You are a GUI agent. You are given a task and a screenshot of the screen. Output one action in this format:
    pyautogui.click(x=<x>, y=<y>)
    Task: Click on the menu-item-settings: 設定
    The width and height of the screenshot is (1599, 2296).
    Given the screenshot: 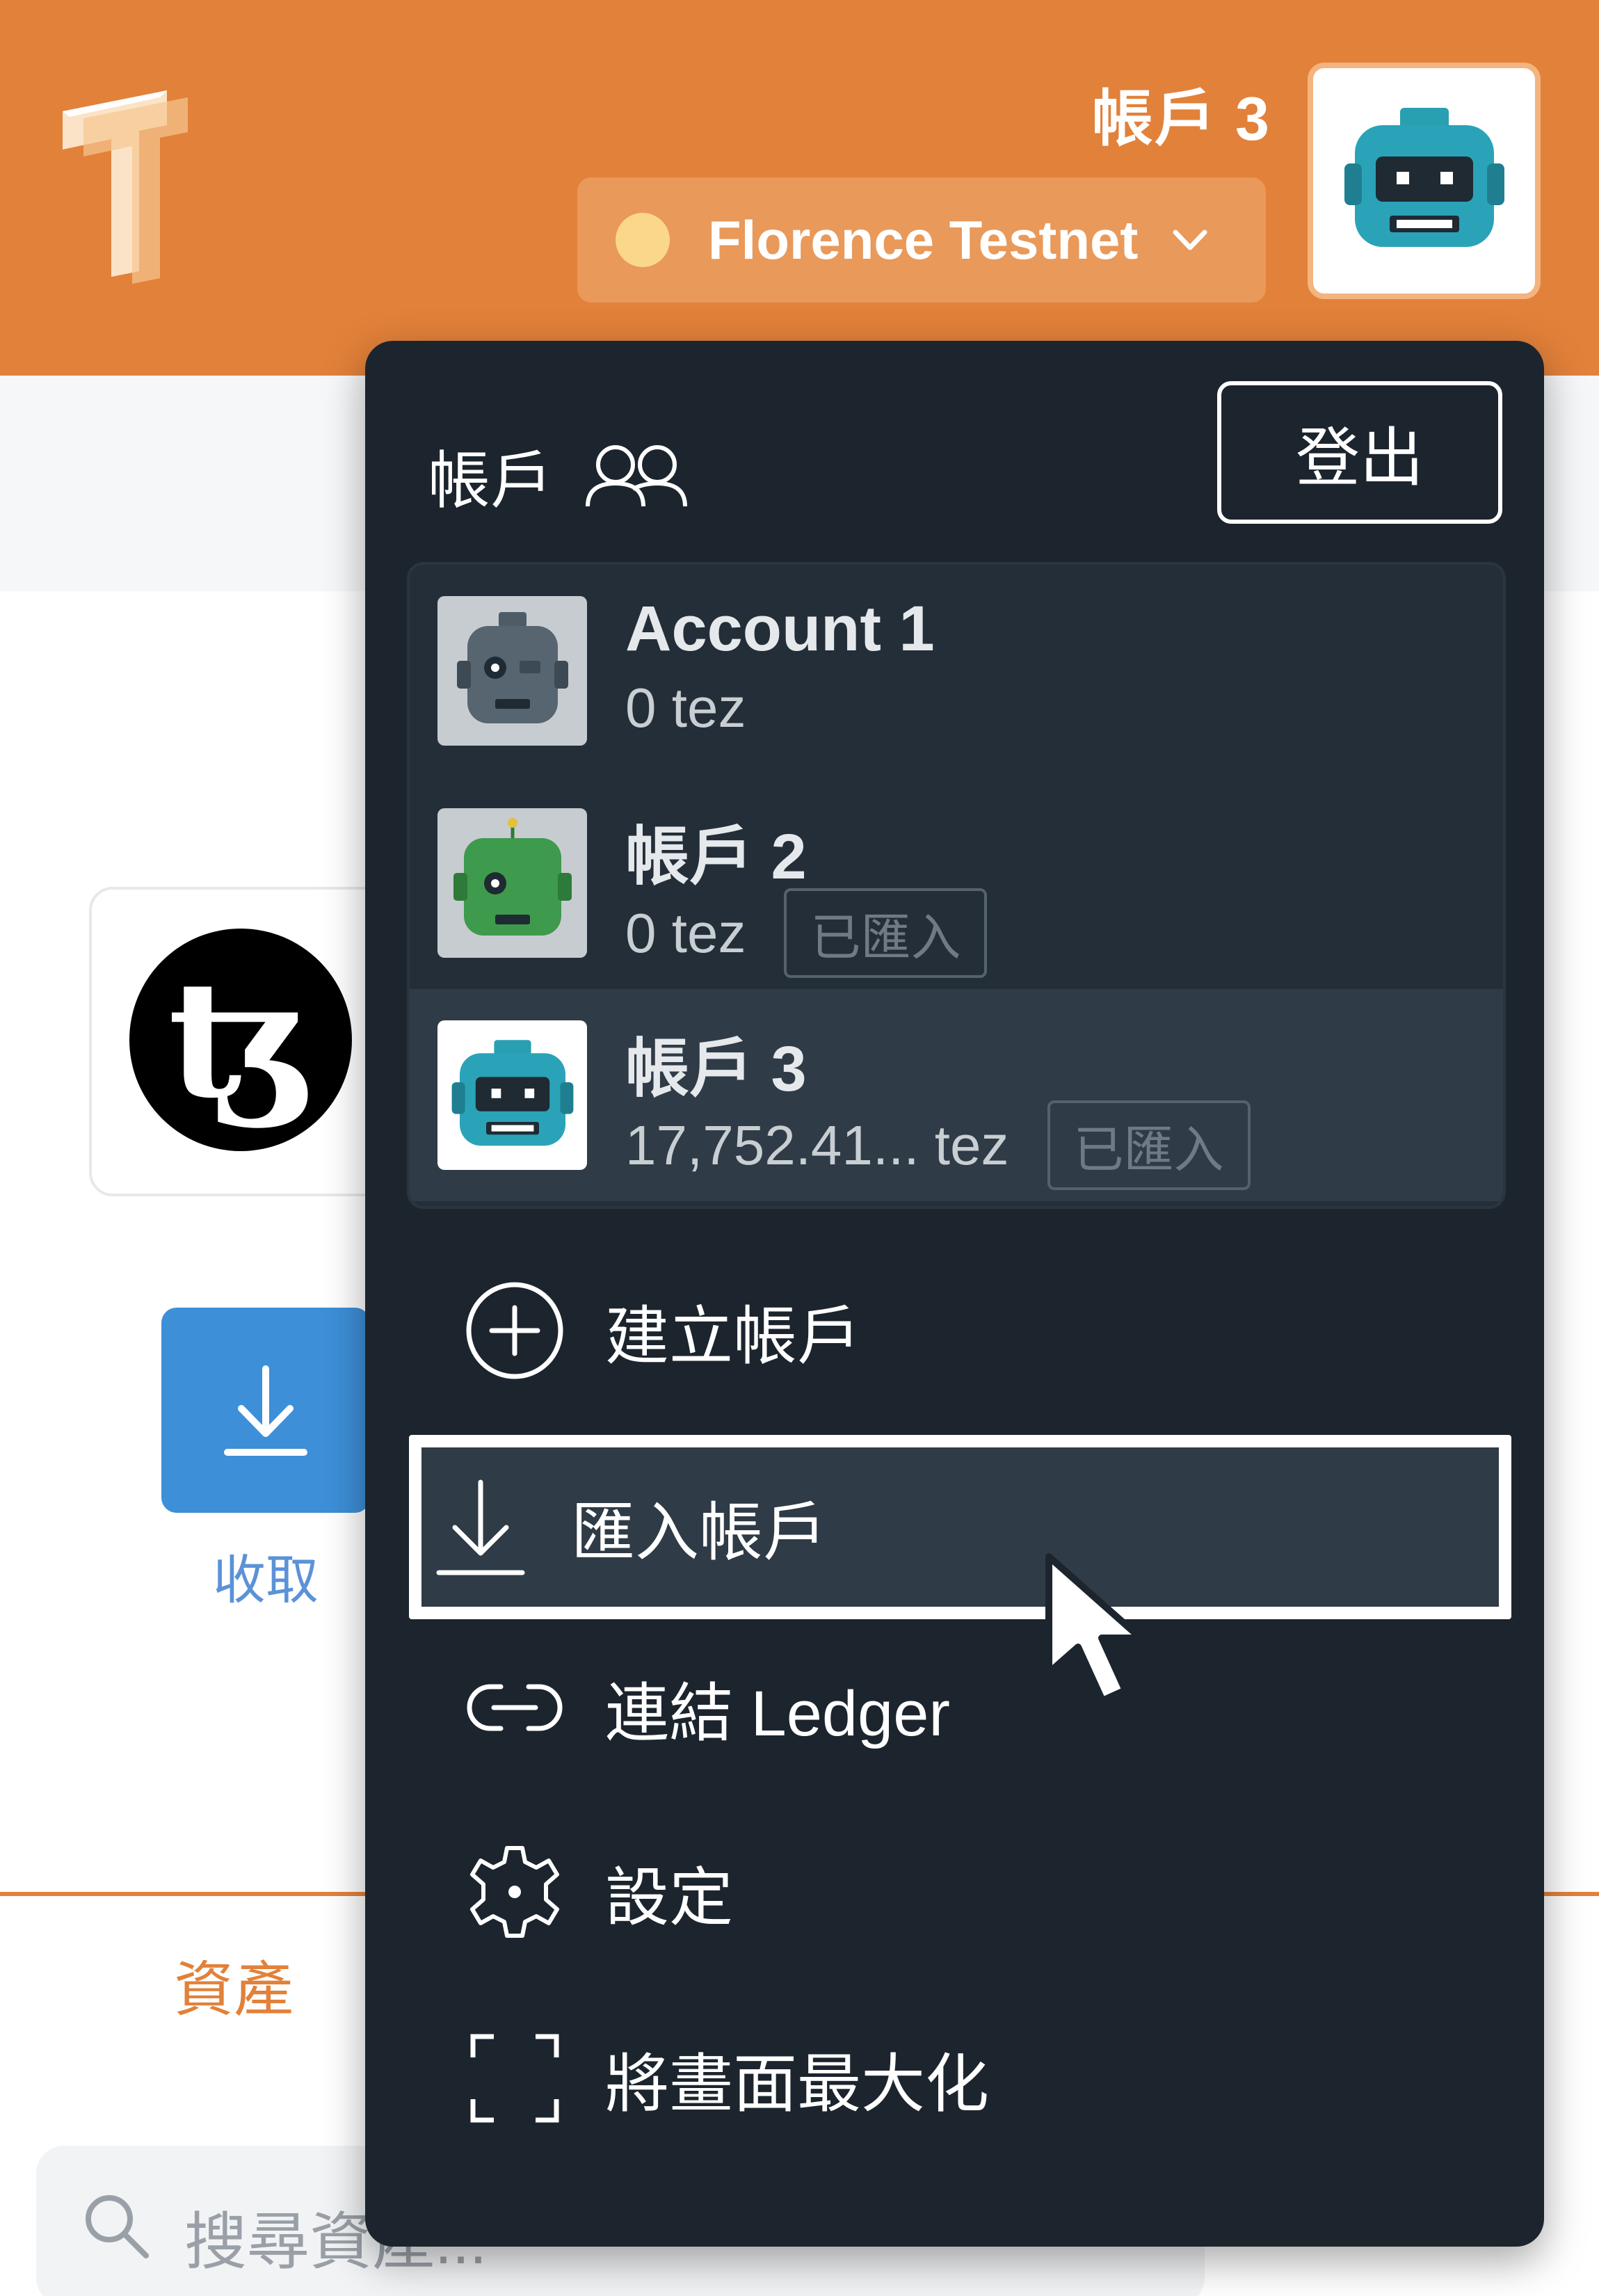 What is the action you would take?
    pyautogui.click(x=957, y=1891)
    